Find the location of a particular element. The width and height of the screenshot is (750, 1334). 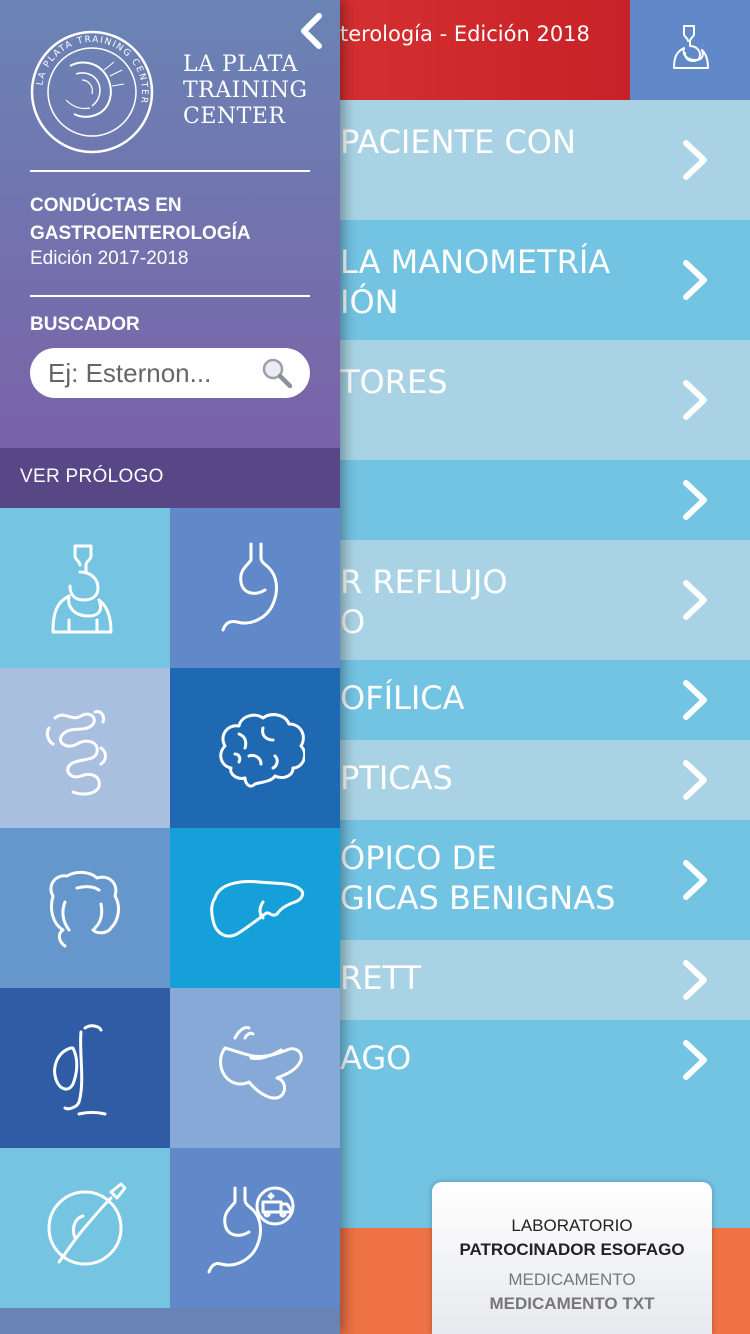

logo-wordmark: LA PLATA TRAINING CENTER is located at coordinates (245, 91).